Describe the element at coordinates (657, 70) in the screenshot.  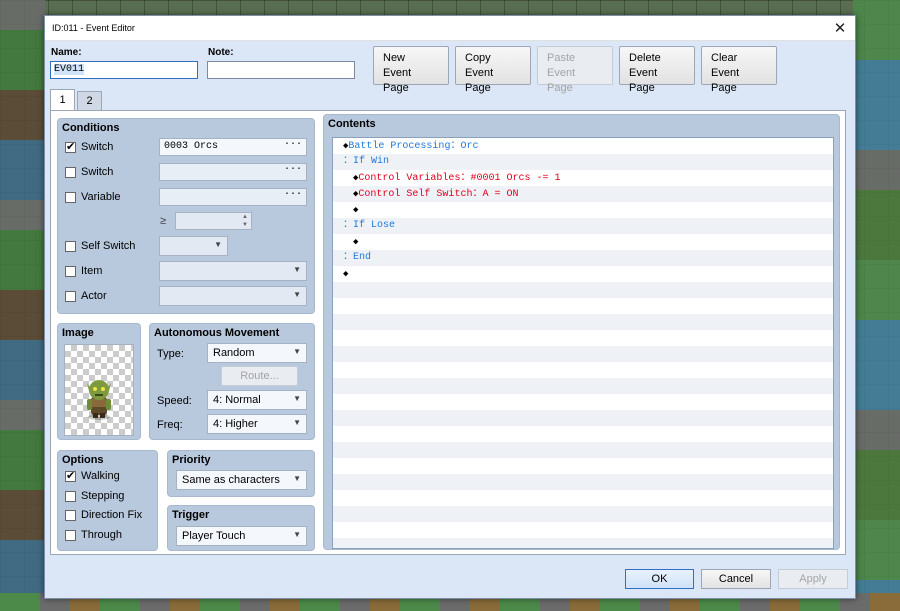
I see `delete-event-page-button: Delete Event Page` at that location.